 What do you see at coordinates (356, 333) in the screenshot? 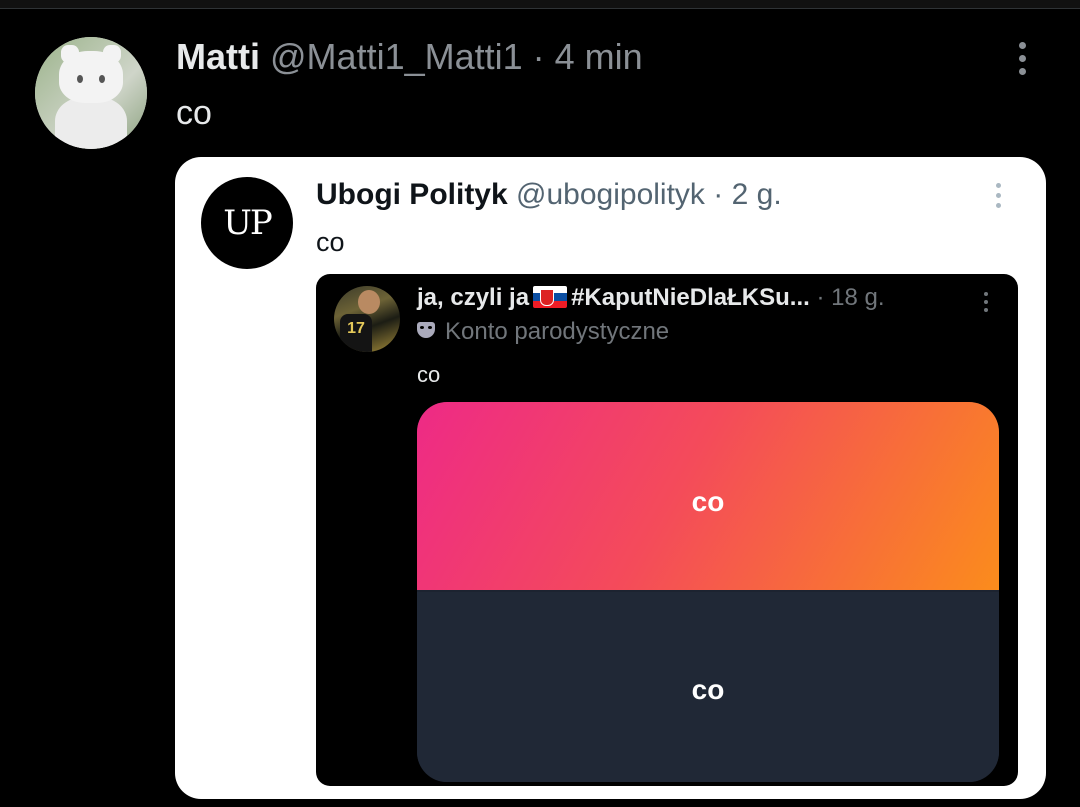
I see `avatar-jersey: 17` at bounding box center [356, 333].